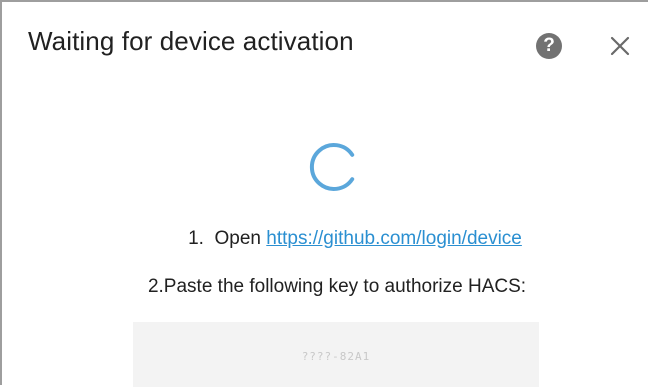 This screenshot has height=387, width=648. Describe the element at coordinates (191, 41) in the screenshot. I see `dialog-title: Waiting for device activation` at that location.